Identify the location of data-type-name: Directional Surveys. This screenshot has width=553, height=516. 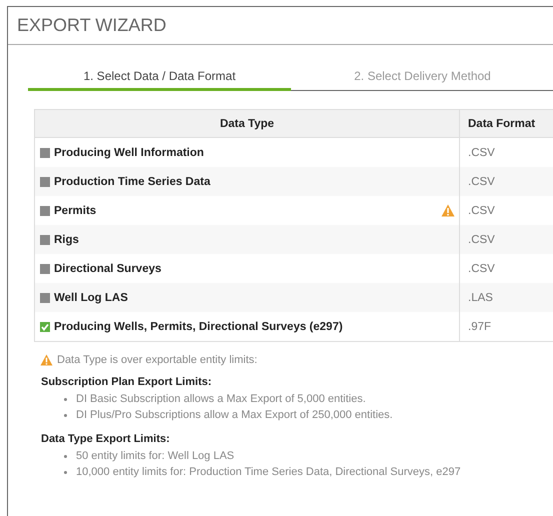
(108, 268).